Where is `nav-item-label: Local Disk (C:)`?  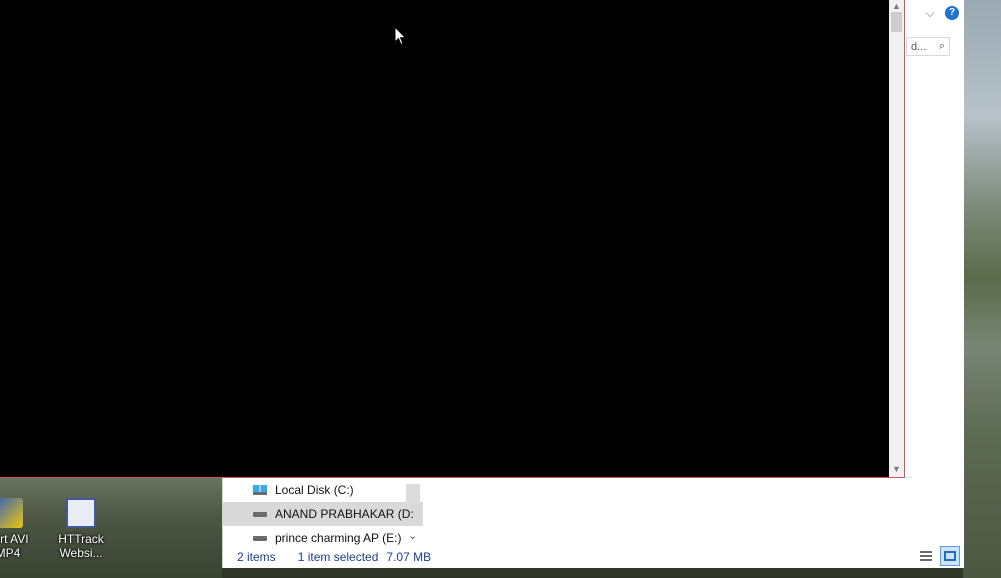 nav-item-label: Local Disk (C:) is located at coordinates (314, 490).